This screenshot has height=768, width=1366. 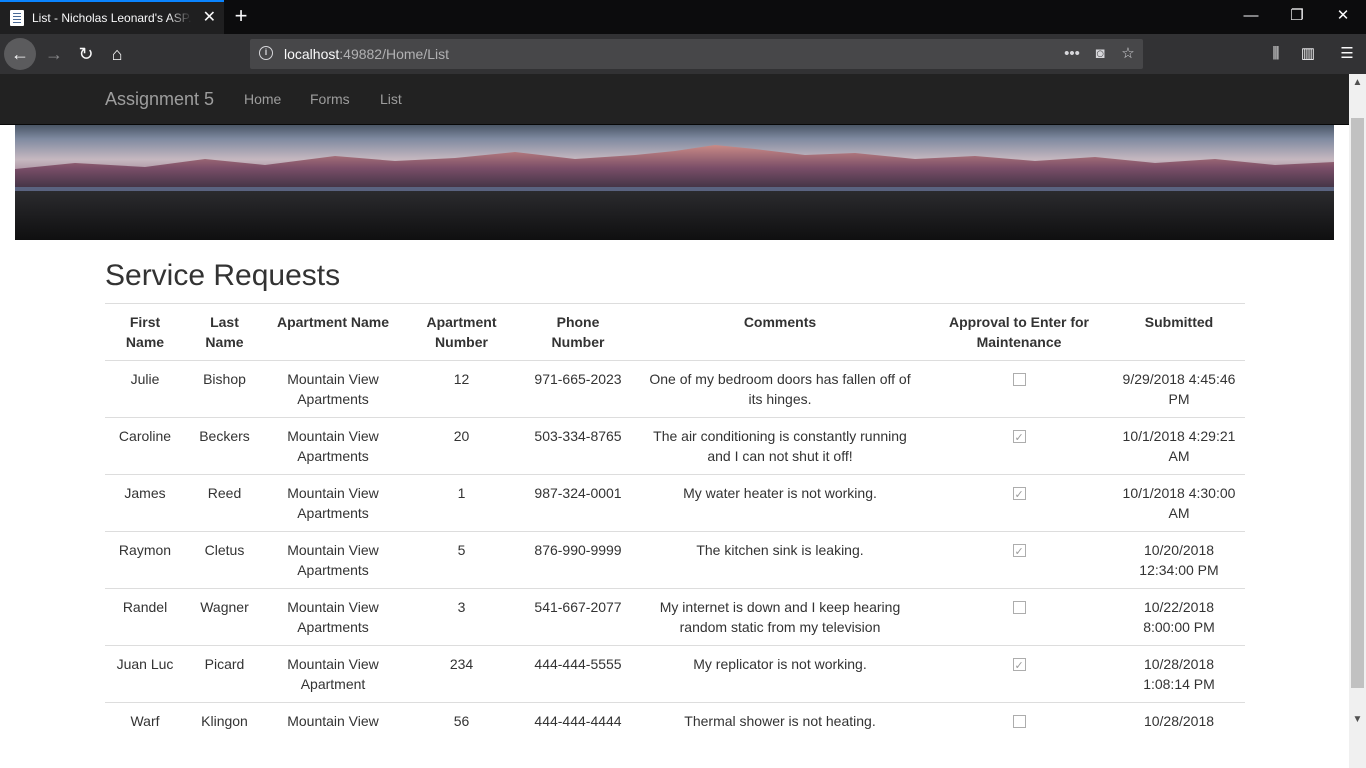 I want to click on cell-first-name: Caroline, so click(x=145, y=446).